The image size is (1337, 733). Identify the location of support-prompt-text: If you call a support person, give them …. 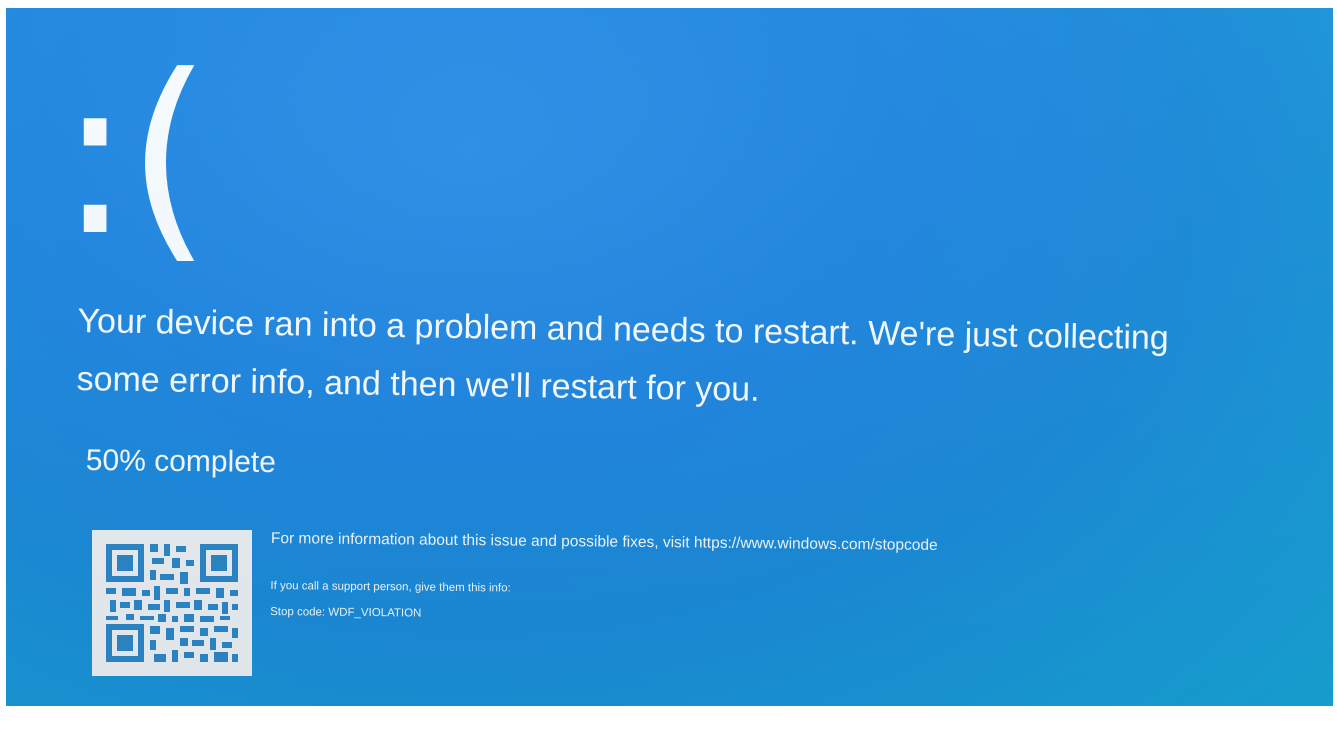
(390, 587).